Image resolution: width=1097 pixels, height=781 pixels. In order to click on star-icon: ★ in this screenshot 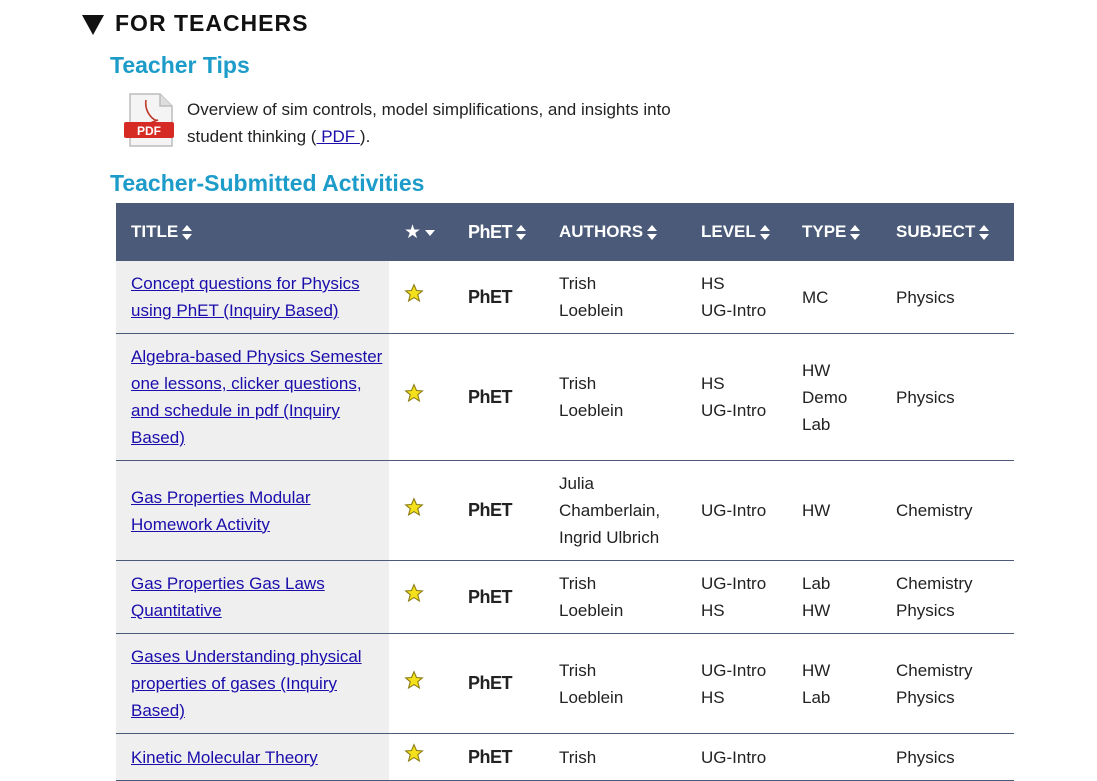, I will do `click(413, 232)`.